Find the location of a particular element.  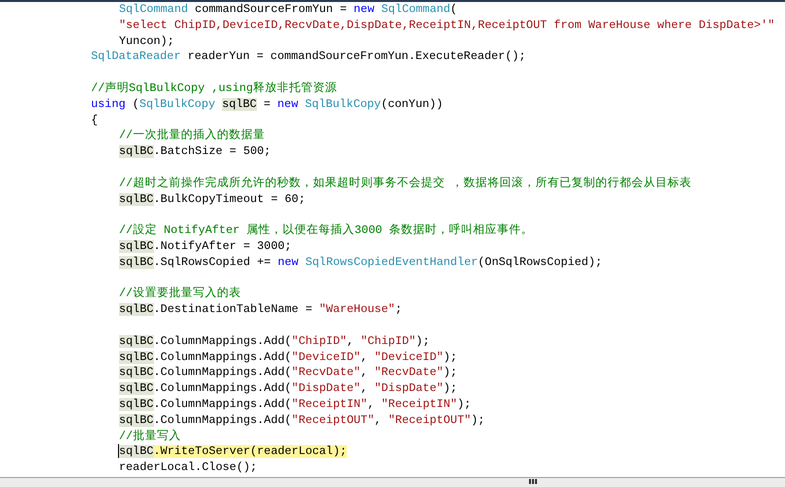

code-line: //批量写入 is located at coordinates (150, 436).